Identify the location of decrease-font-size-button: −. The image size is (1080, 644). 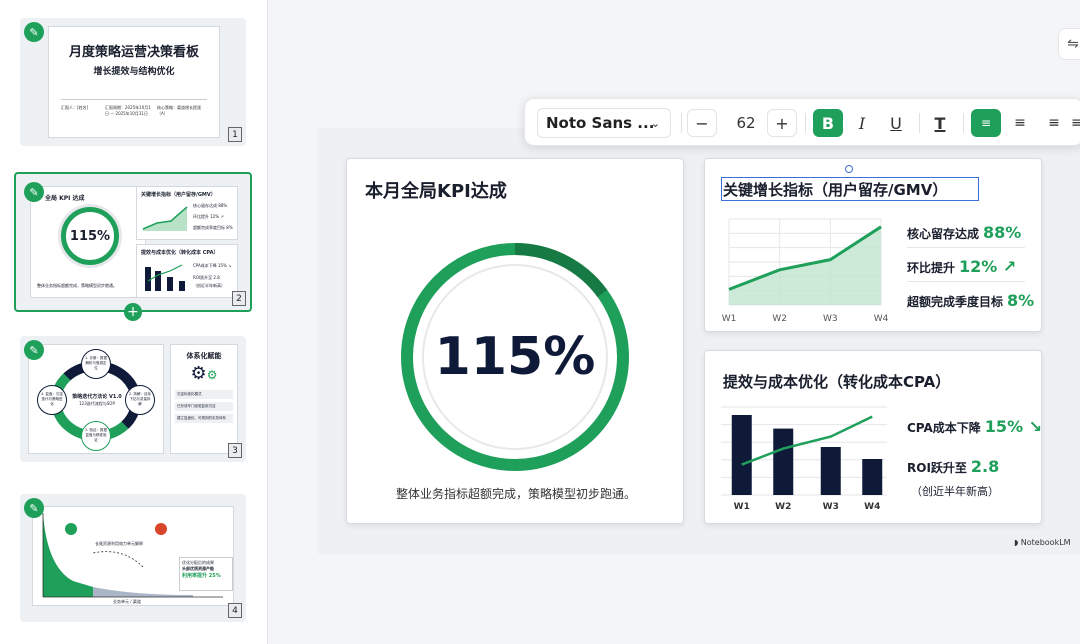
(702, 123).